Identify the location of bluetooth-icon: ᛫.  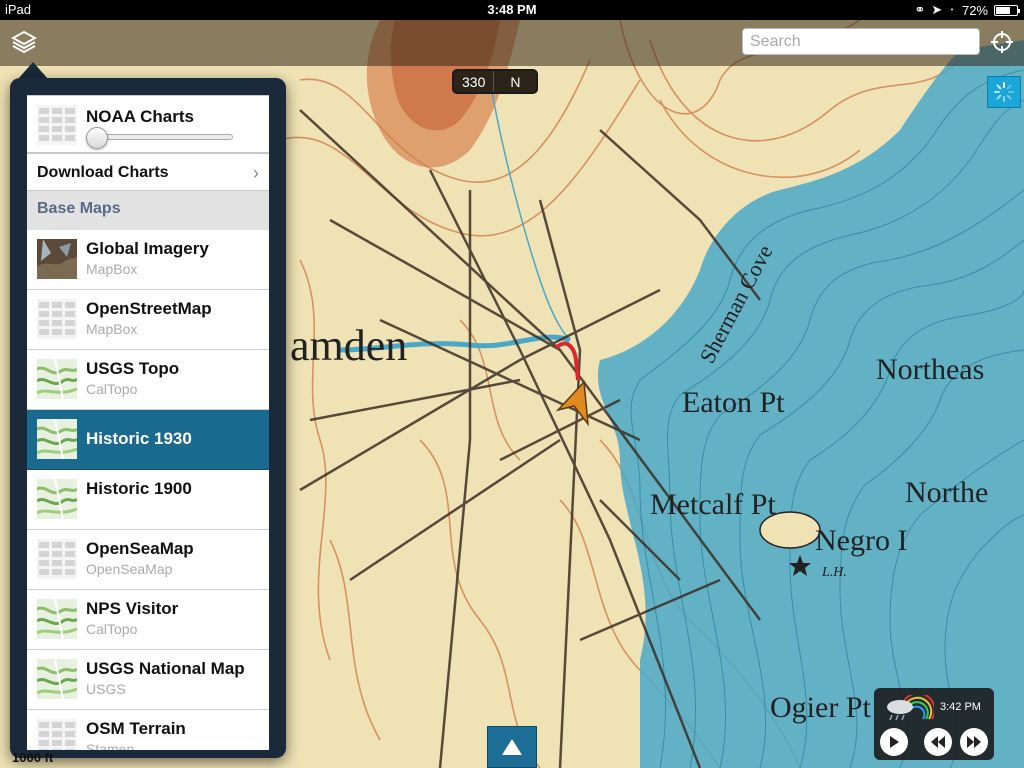
(952, 10).